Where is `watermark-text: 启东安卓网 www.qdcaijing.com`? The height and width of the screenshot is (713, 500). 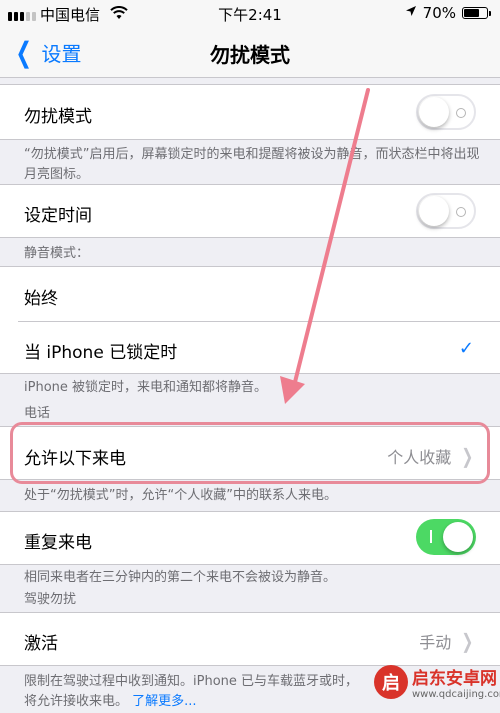
watermark-text: 启东安卓网 www.qdcaijing.com is located at coordinates (456, 682).